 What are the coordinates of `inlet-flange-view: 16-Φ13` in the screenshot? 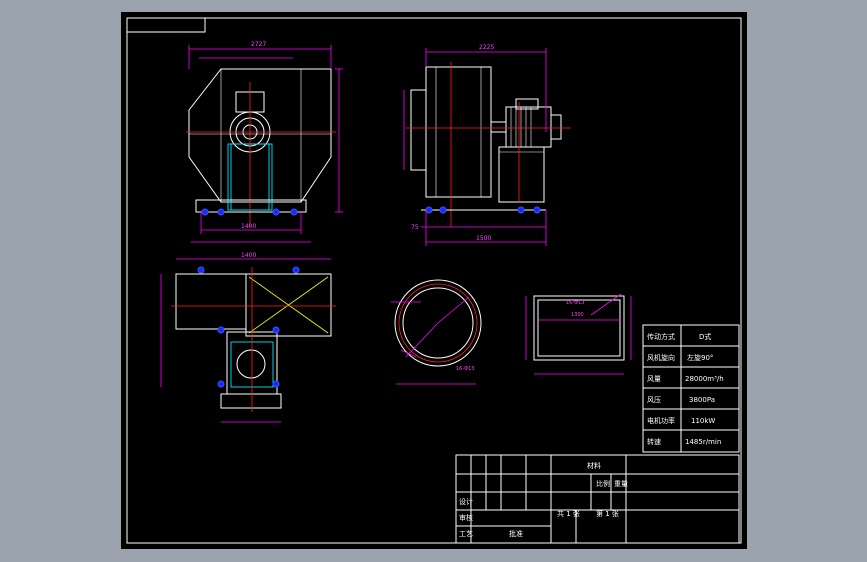 It's located at (436, 332).